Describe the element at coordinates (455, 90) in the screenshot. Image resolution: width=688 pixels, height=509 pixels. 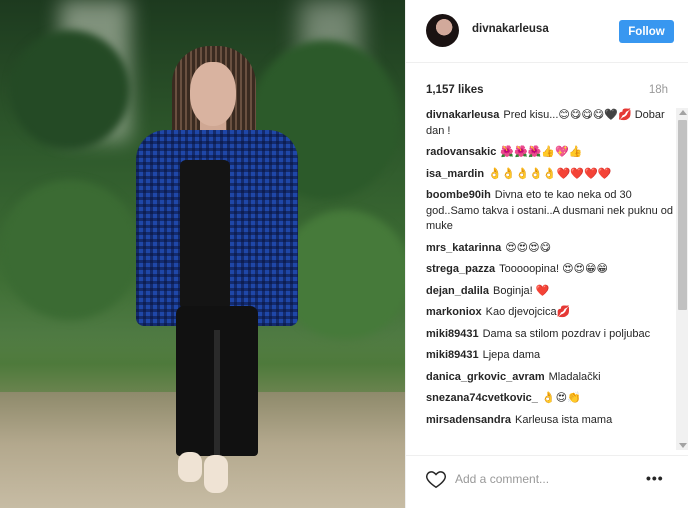
I see `likes-count: 1,157 likes` at that location.